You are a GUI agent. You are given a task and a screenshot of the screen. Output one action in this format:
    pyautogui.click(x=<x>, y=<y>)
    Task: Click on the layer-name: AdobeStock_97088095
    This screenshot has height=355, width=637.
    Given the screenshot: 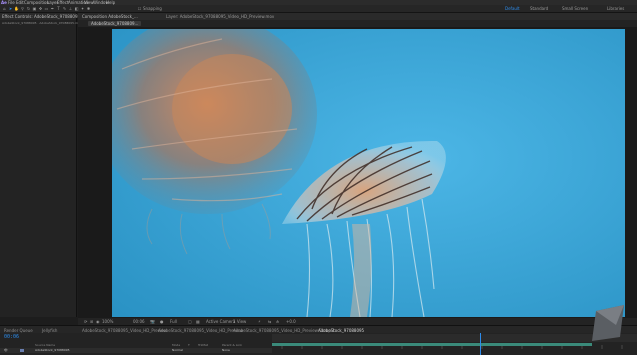 What is the action you would take?
    pyautogui.click(x=52, y=350)
    